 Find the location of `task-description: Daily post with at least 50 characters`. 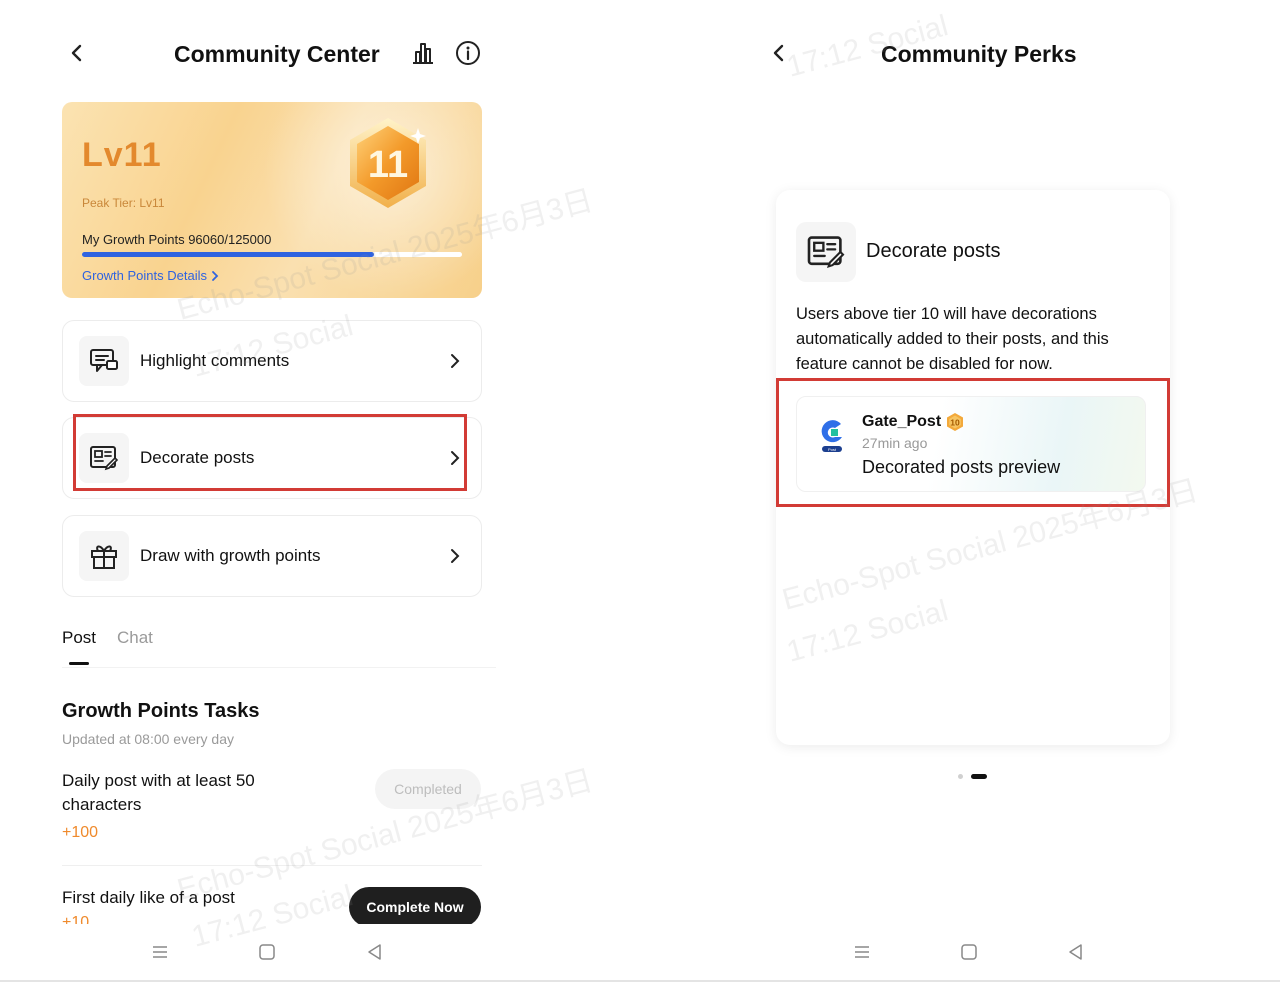

task-description: Daily post with at least 50 characters is located at coordinates (158, 792).